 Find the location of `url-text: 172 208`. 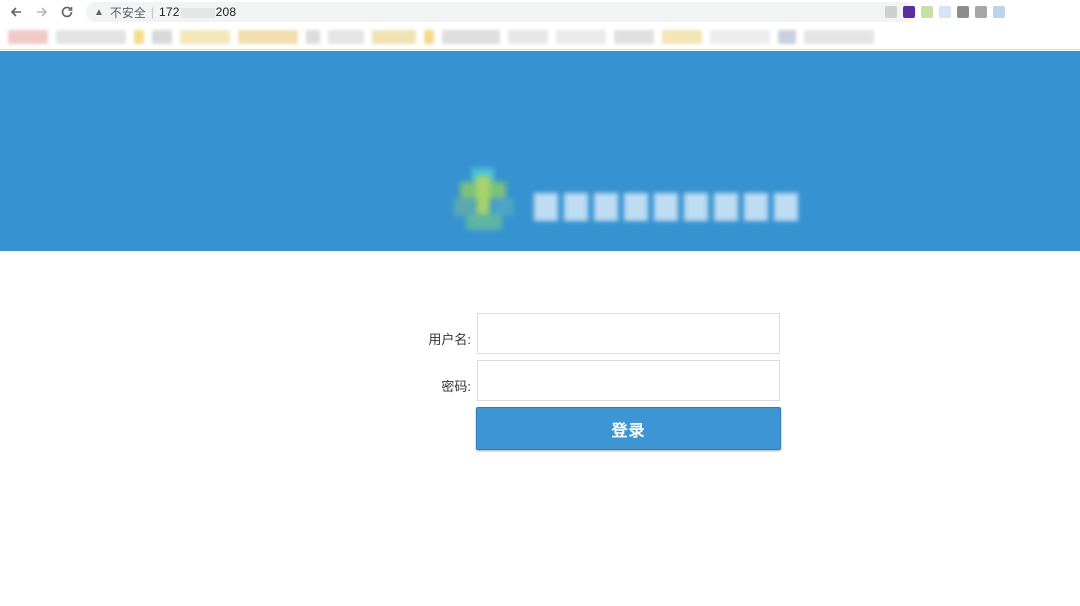

url-text: 172 208 is located at coordinates (197, 12).